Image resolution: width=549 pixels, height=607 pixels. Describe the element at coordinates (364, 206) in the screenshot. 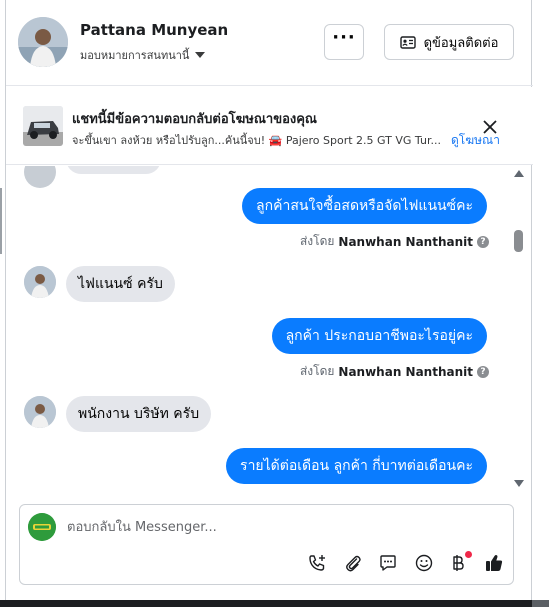

I see `message-bubble-outgoing: ลูกค้าสนใจซื้อสดหรือจัดไฟแนนซ์คะ` at that location.